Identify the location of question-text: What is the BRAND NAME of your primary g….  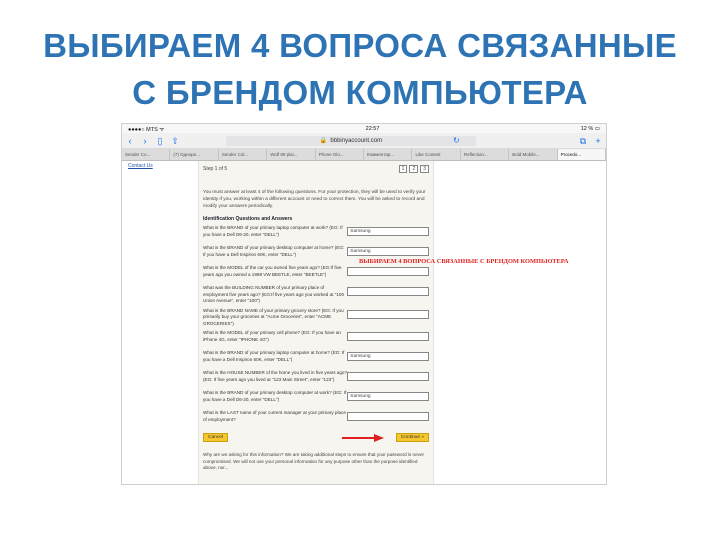
(273, 316).